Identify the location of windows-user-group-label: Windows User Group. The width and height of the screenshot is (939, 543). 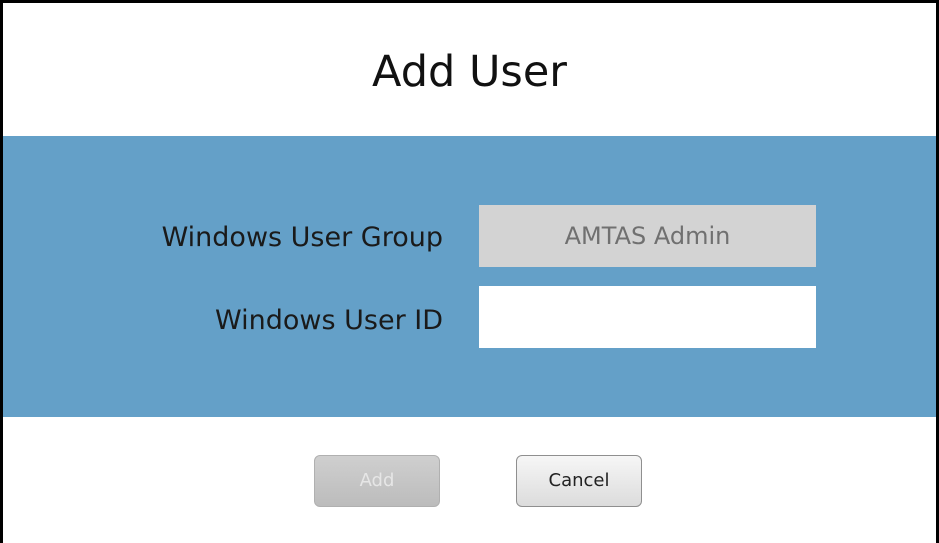
(302, 237).